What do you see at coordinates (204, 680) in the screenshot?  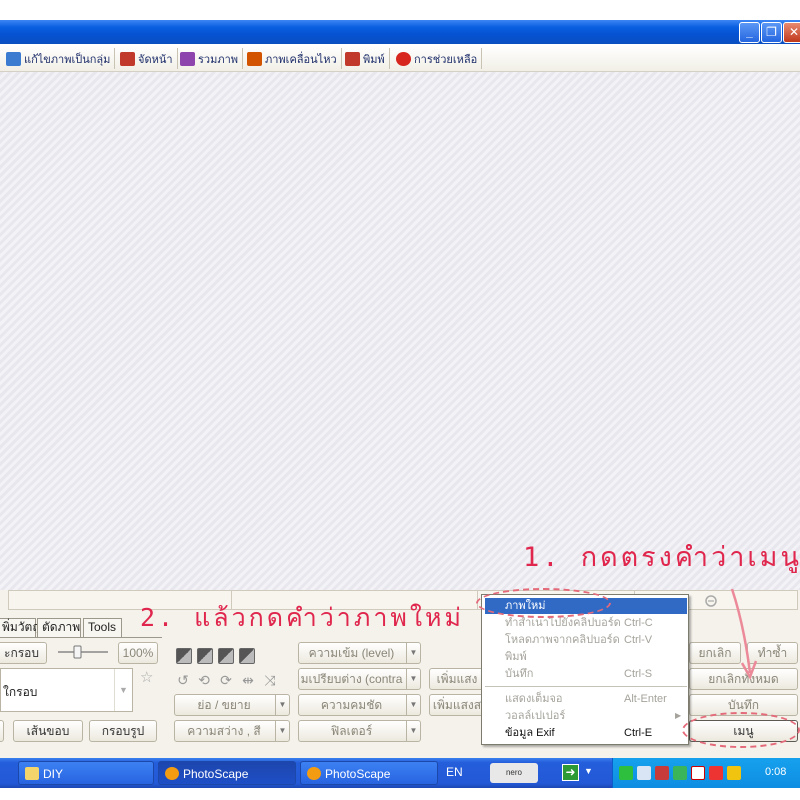 I see `rotate-ccw-icon: ⟲` at bounding box center [204, 680].